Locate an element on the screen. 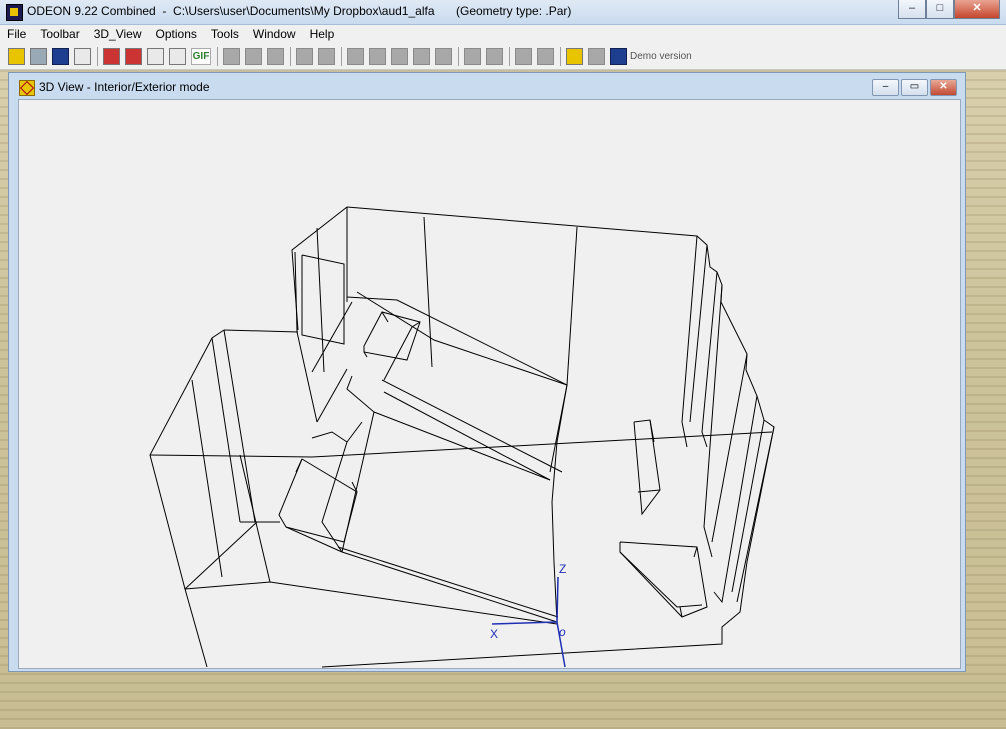 The image size is (1006, 729). square-icon is located at coordinates (545, 56).